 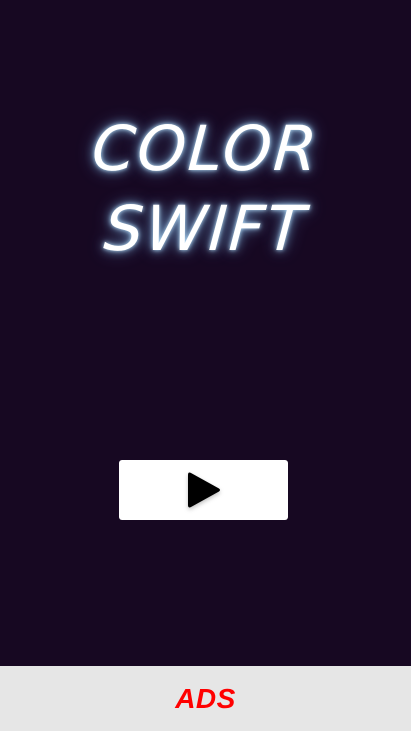 I want to click on game-title-line-1: COLOR, so click(x=205, y=148).